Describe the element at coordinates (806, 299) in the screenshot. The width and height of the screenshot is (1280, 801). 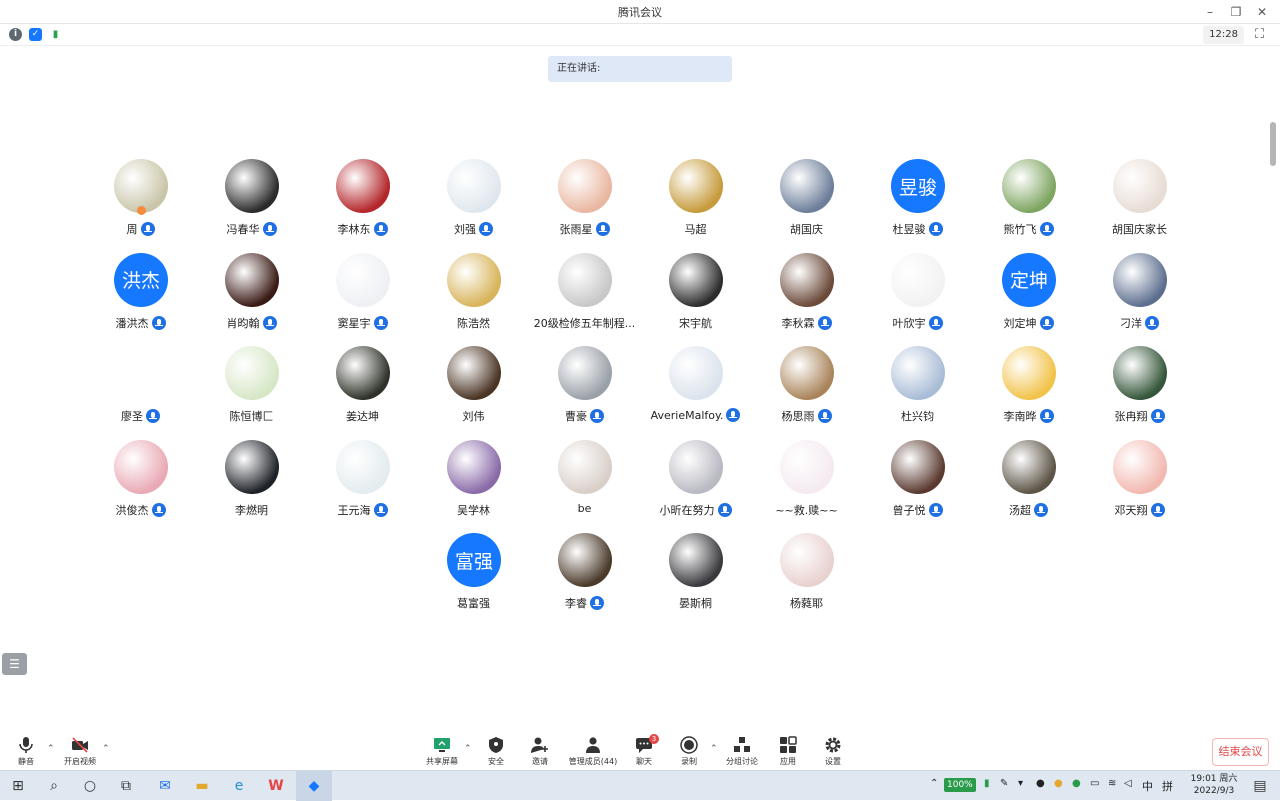
I see `participant-tile: 李秋霖` at that location.